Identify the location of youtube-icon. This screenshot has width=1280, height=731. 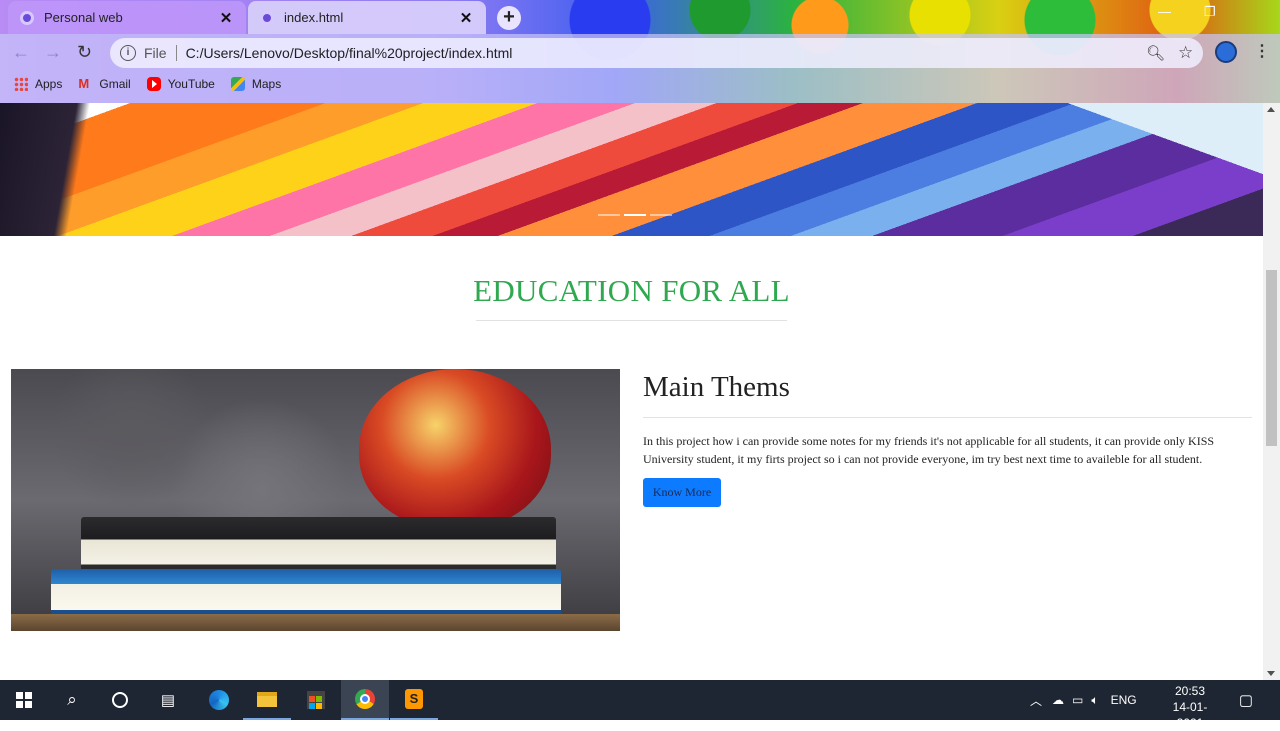
(153, 84).